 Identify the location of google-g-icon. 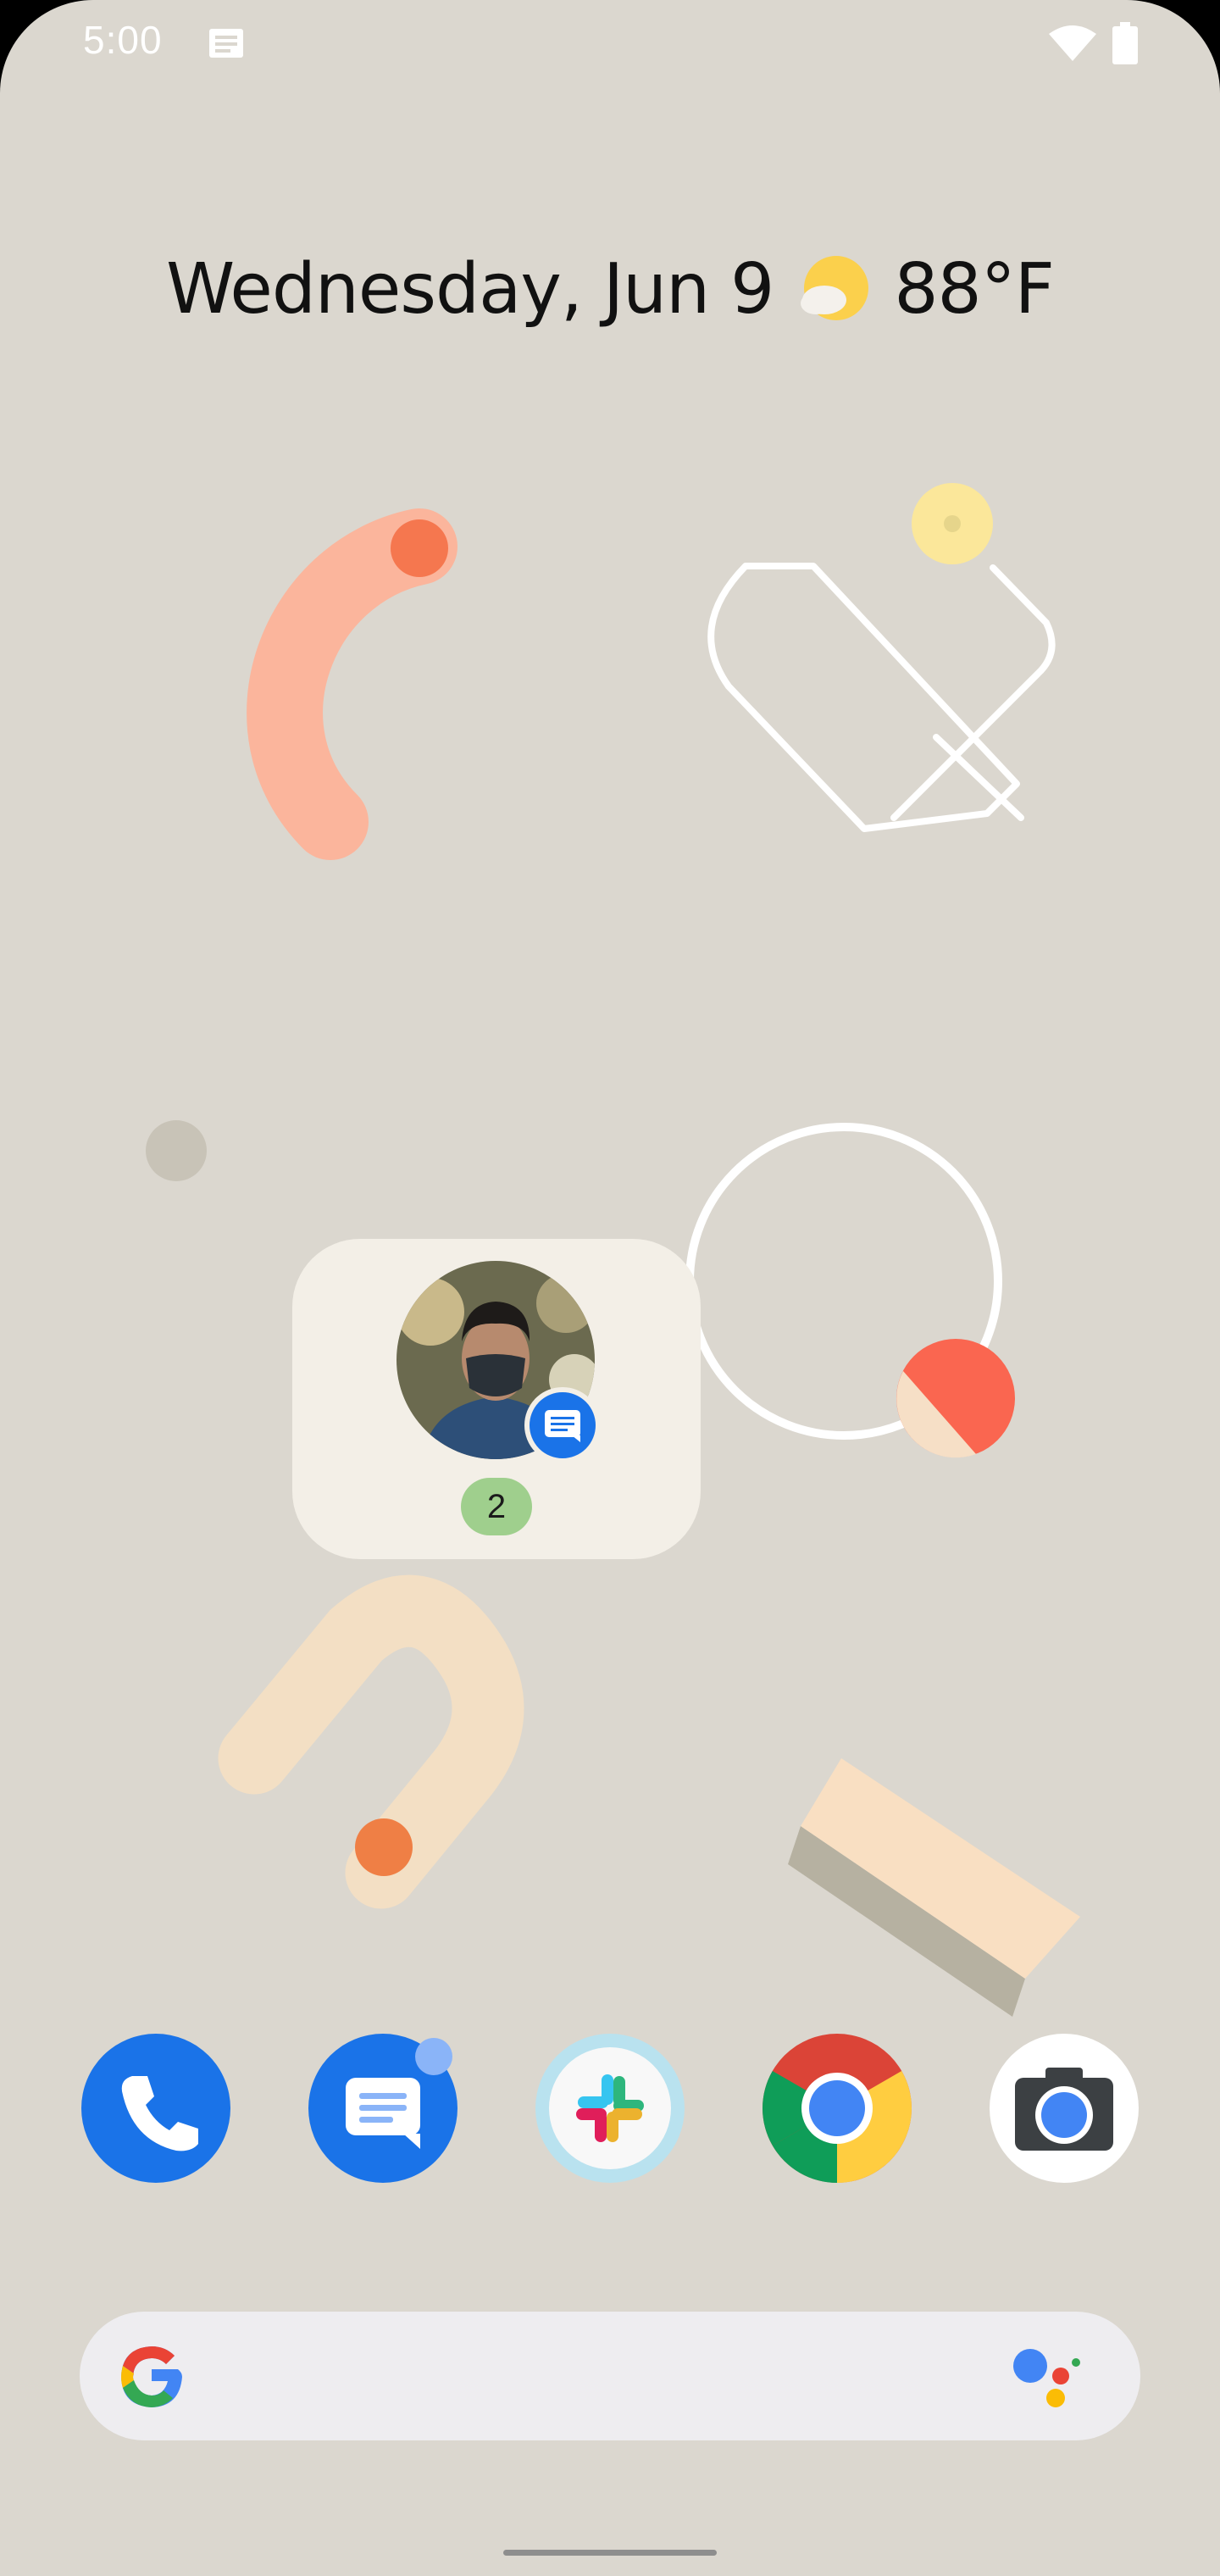
(151, 2376).